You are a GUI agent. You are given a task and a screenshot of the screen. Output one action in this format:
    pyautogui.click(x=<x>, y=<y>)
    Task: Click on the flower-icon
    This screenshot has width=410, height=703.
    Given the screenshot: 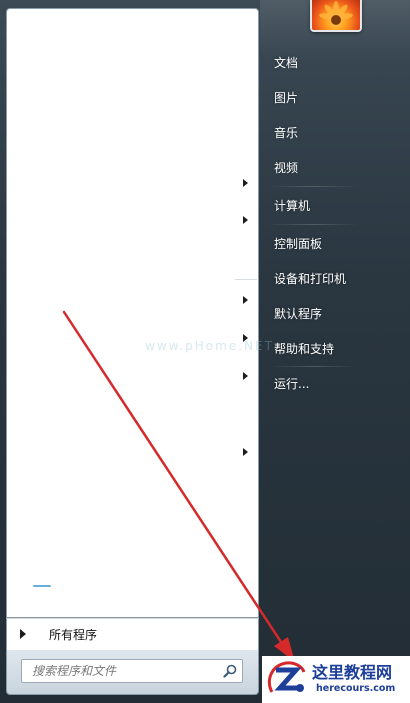 What is the action you would take?
    pyautogui.click(x=336, y=13)
    